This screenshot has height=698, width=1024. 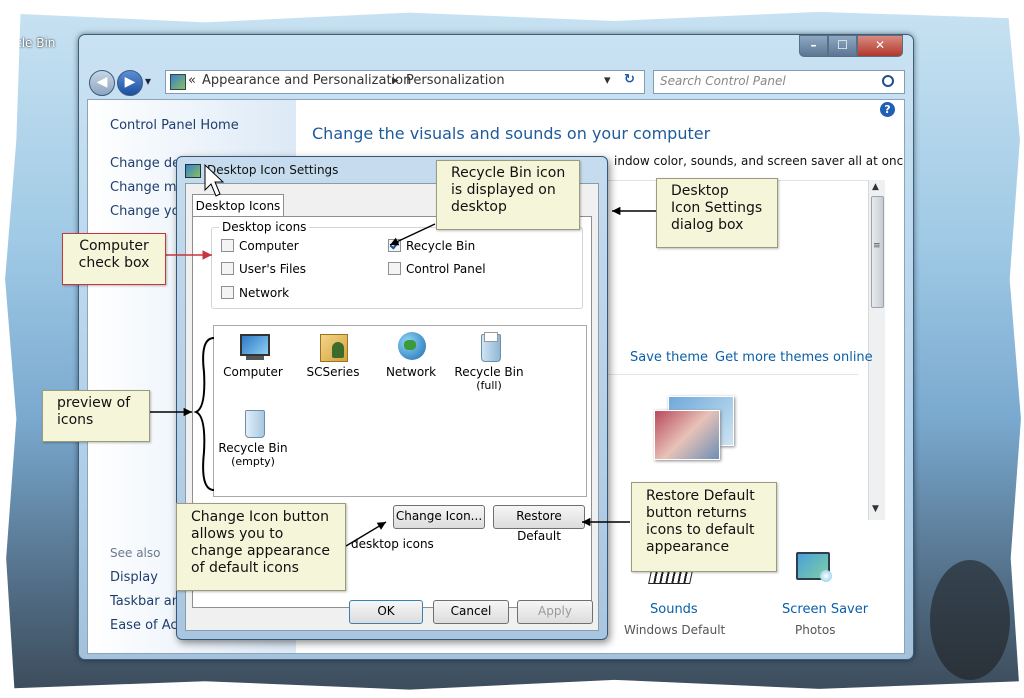 I want to click on preview-brace, so click(x=204, y=414).